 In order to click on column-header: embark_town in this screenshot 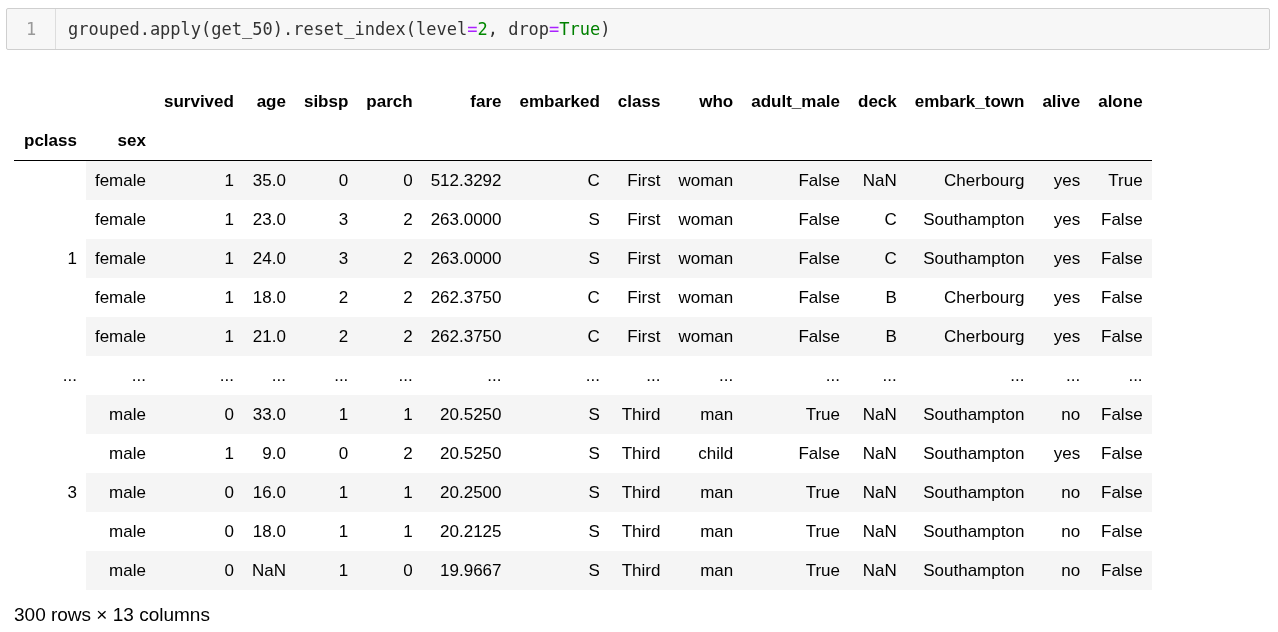, I will do `click(969, 101)`.